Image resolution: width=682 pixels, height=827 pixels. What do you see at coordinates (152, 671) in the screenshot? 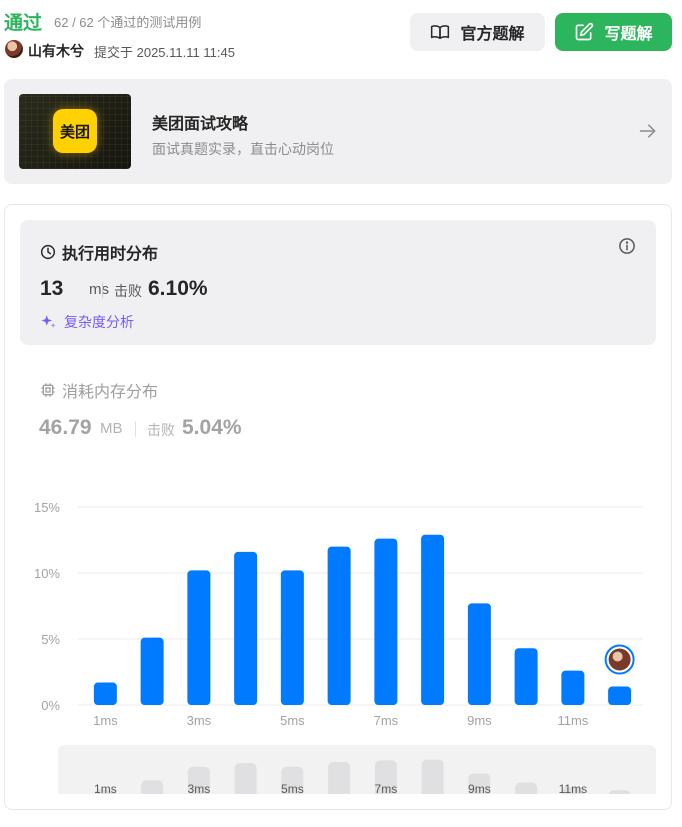
I see `bar-2ms` at bounding box center [152, 671].